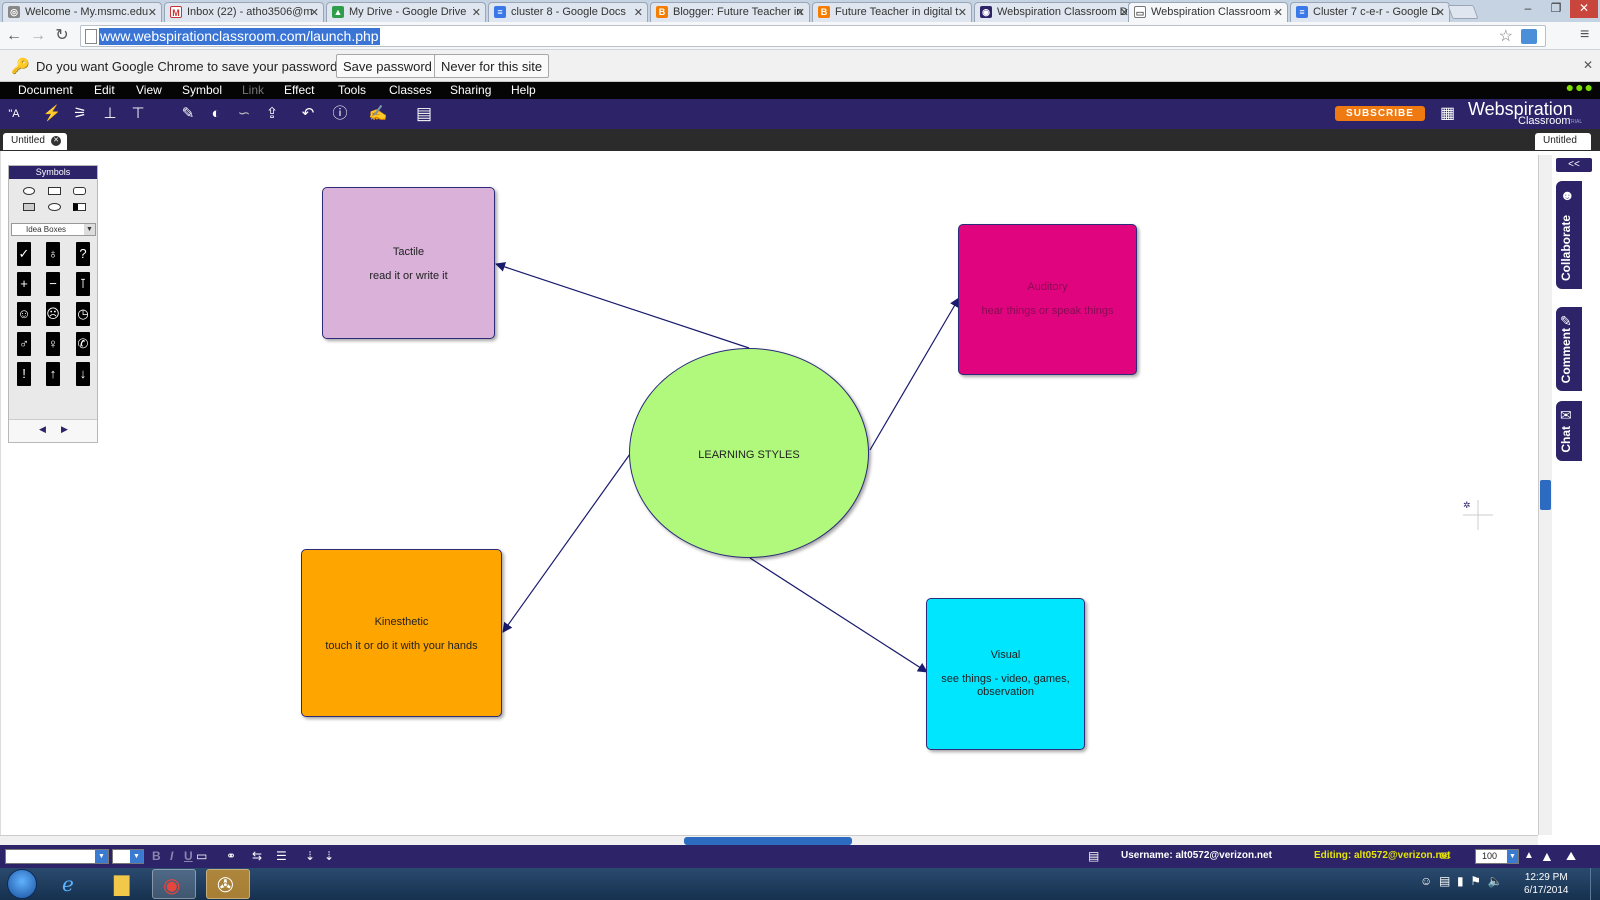 Image resolution: width=1600 pixels, height=900 pixels. I want to click on volume-icon: 🔈, so click(1495, 881).